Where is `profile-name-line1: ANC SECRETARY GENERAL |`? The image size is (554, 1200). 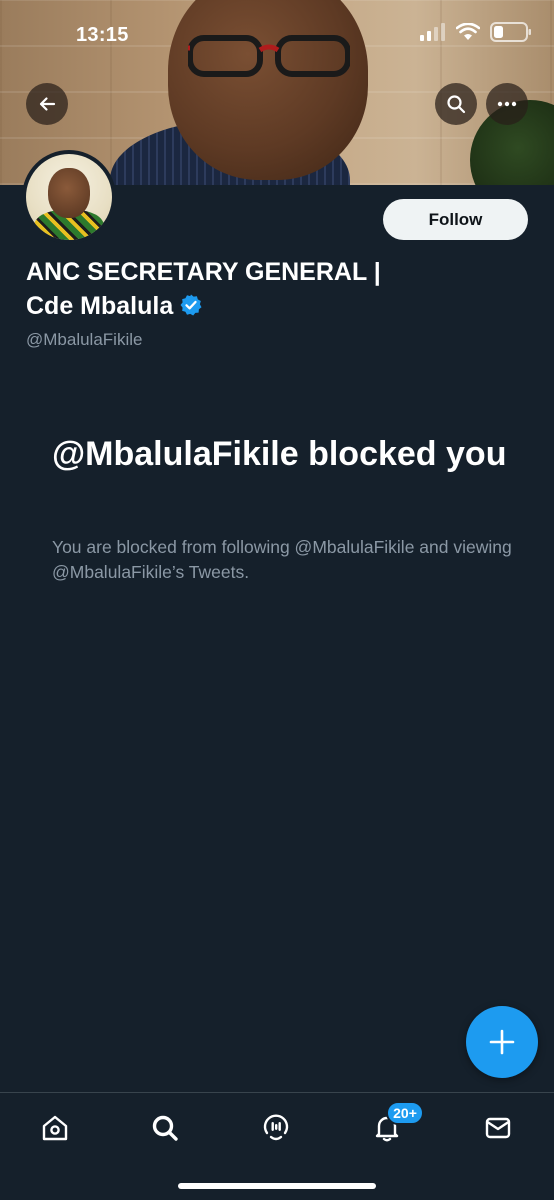
profile-name-line1: ANC SECRETARY GENERAL | is located at coordinates (203, 272).